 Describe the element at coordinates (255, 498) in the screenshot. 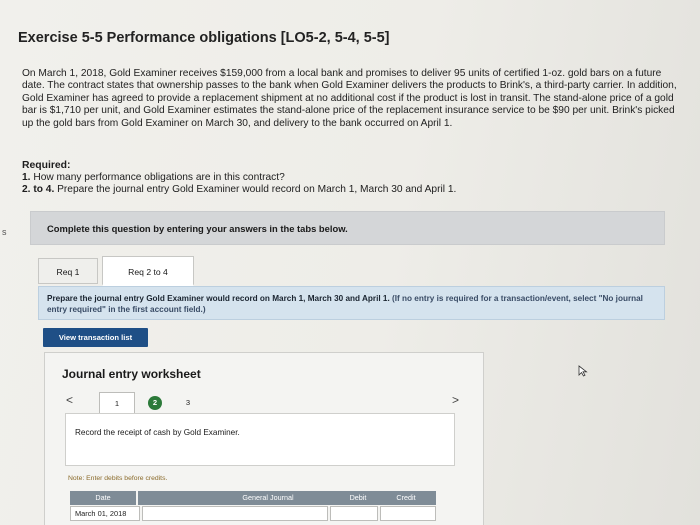

I see `journal-table-header: Date General Journal Debit Credit` at that location.